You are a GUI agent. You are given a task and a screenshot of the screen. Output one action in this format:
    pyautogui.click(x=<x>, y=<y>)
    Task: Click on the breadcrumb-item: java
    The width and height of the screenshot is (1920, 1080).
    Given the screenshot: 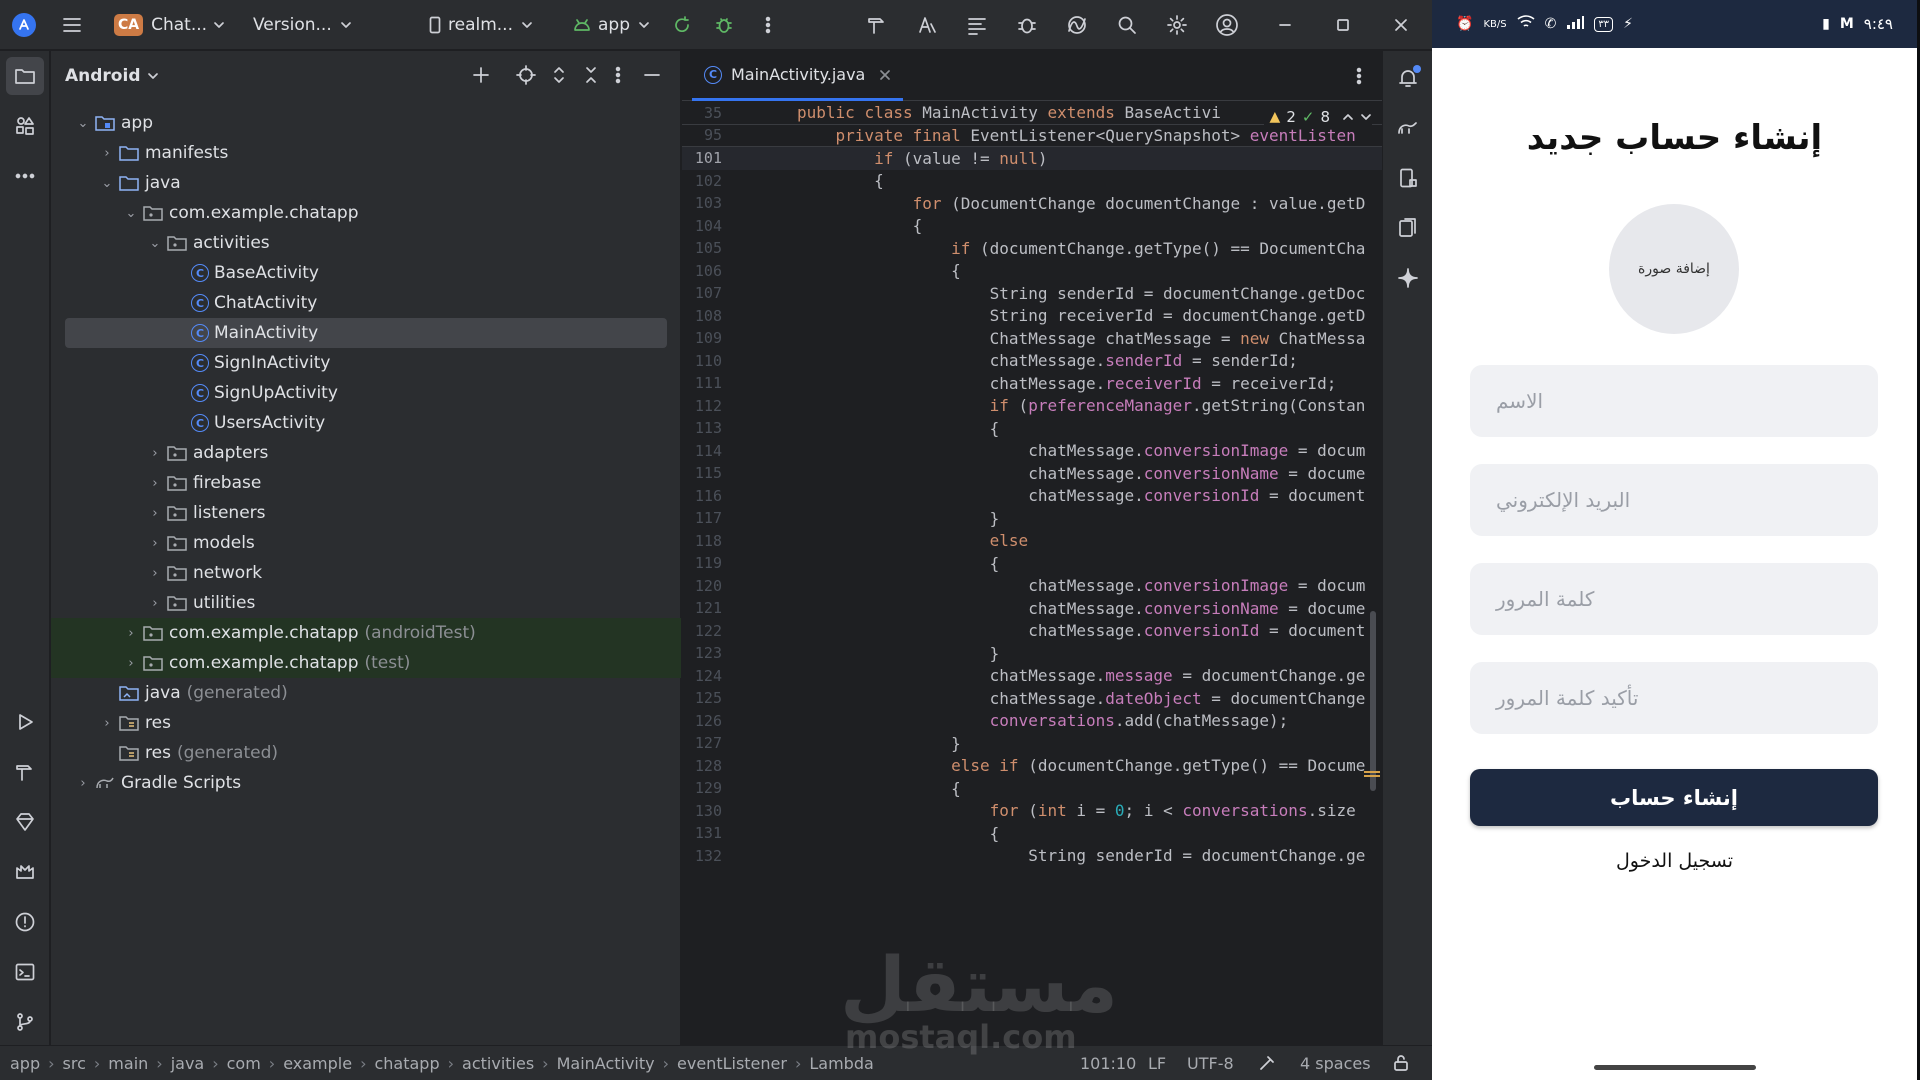 What is the action you would take?
    pyautogui.click(x=188, y=1063)
    